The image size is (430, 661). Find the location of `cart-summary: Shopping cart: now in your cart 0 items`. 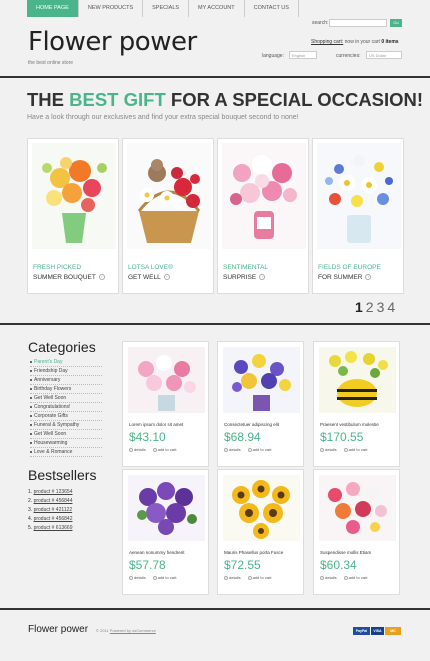

cart-summary: Shopping cart: now in your cart 0 items is located at coordinates (355, 42).